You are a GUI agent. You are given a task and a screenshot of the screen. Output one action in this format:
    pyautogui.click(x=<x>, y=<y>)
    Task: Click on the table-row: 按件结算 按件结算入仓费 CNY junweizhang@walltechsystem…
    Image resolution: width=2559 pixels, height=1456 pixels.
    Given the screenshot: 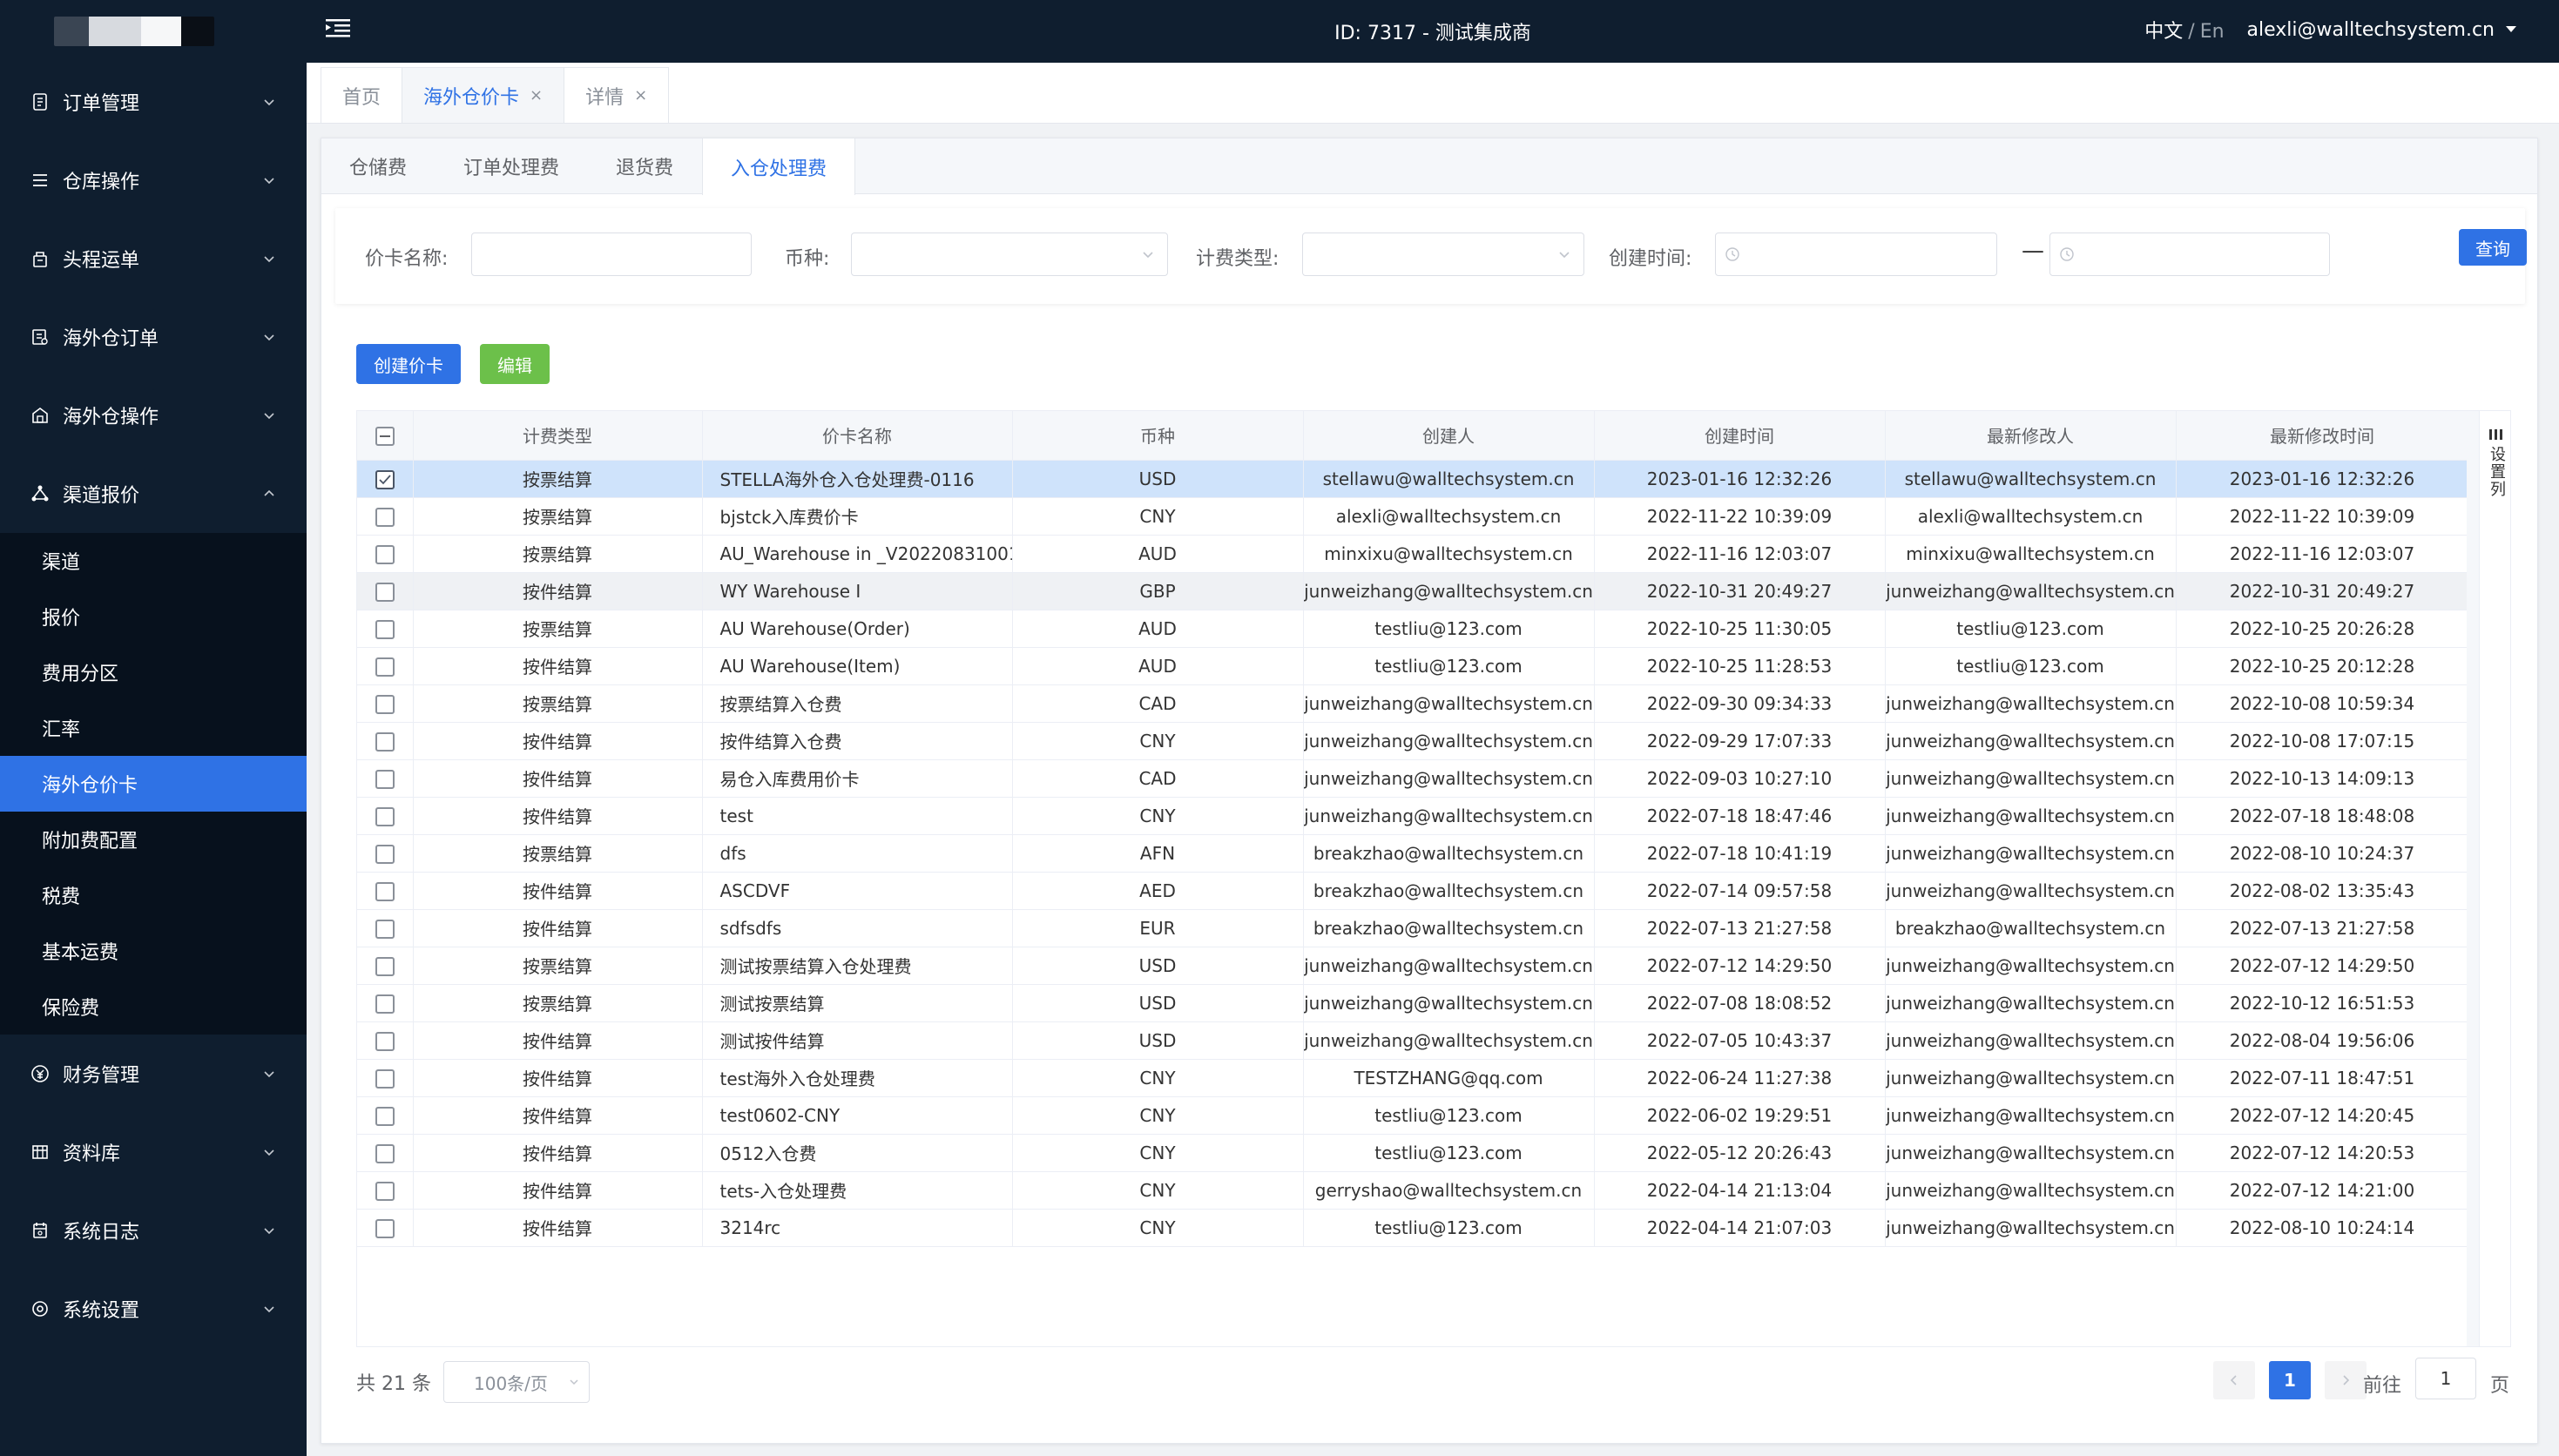 What is the action you would take?
    pyautogui.click(x=1413, y=741)
    